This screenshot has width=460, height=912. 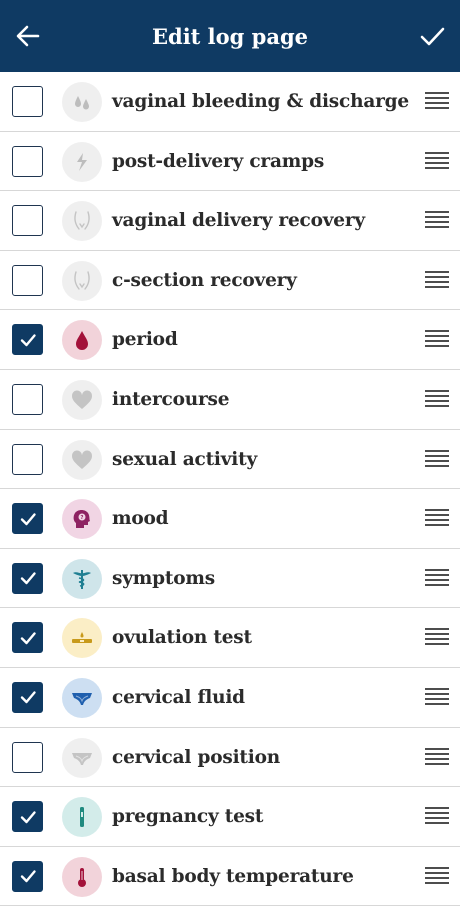 I want to click on log-item-label: vaginal delivery recovery, so click(x=238, y=221).